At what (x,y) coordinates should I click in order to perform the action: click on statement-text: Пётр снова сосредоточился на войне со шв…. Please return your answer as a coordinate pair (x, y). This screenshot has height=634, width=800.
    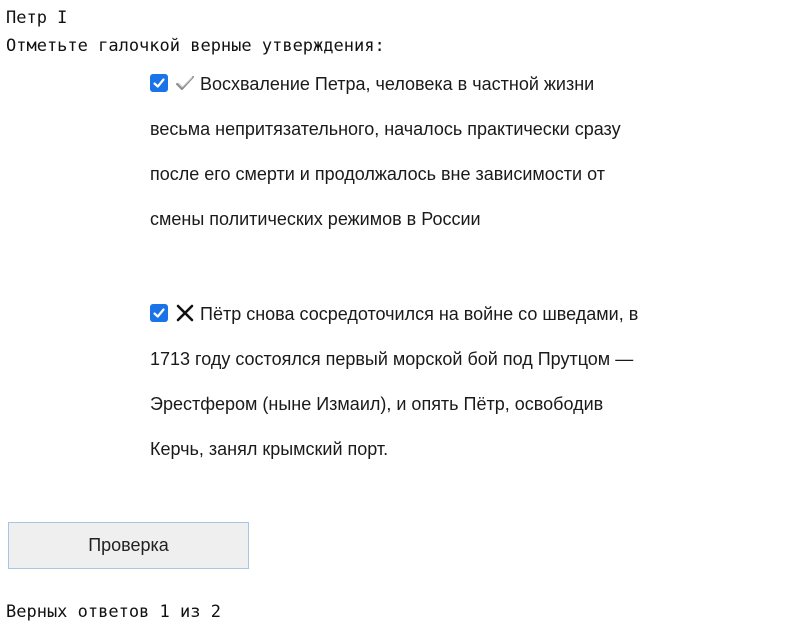
    Looking at the image, I should click on (394, 381).